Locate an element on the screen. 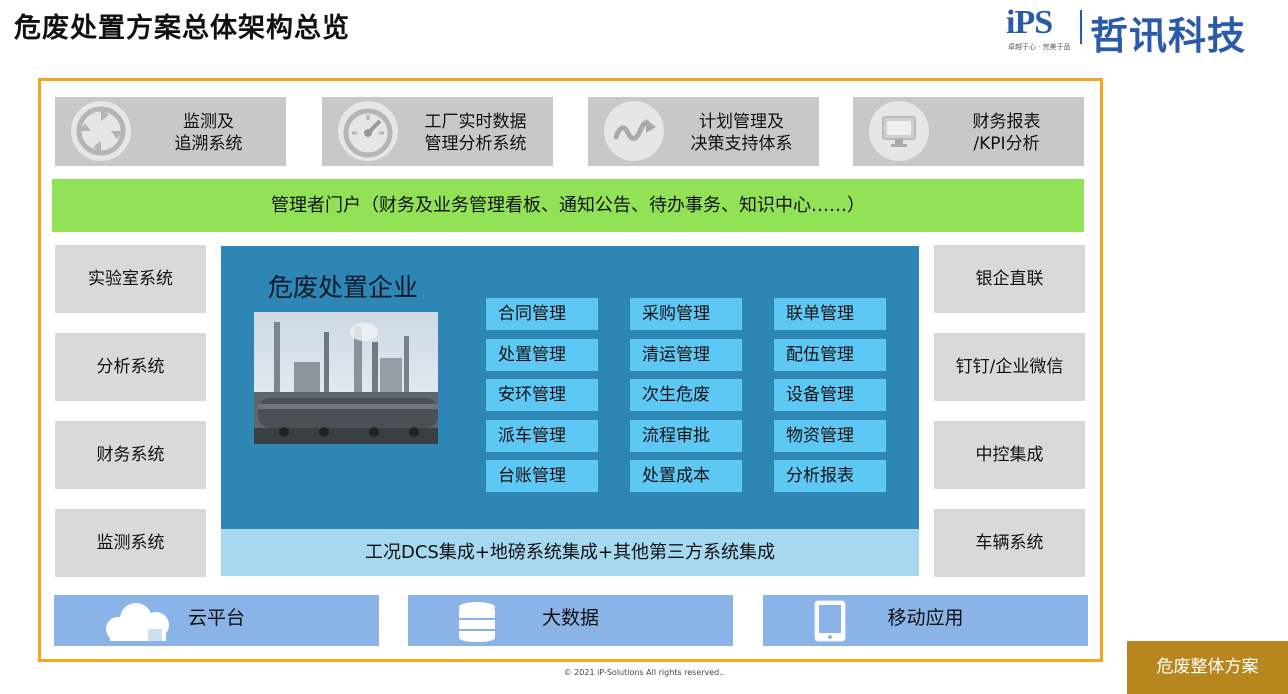 This screenshot has width=1288, height=694. bottom-label: 移动应用 is located at coordinates (925, 618).